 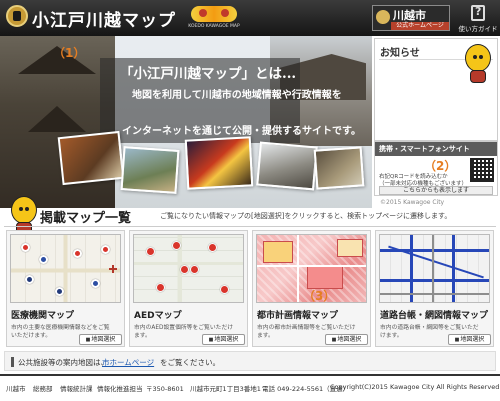 I want to click on guide-label: 使い方ガイド, so click(x=478, y=29).